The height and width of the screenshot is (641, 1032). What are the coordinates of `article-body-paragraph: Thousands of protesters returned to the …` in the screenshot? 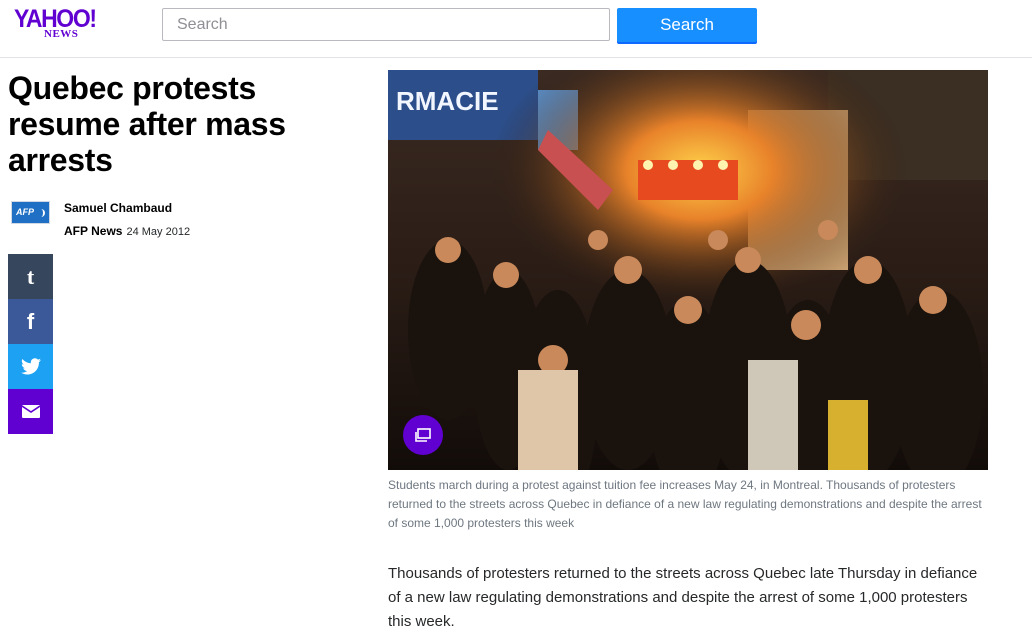 It's located at (683, 597).